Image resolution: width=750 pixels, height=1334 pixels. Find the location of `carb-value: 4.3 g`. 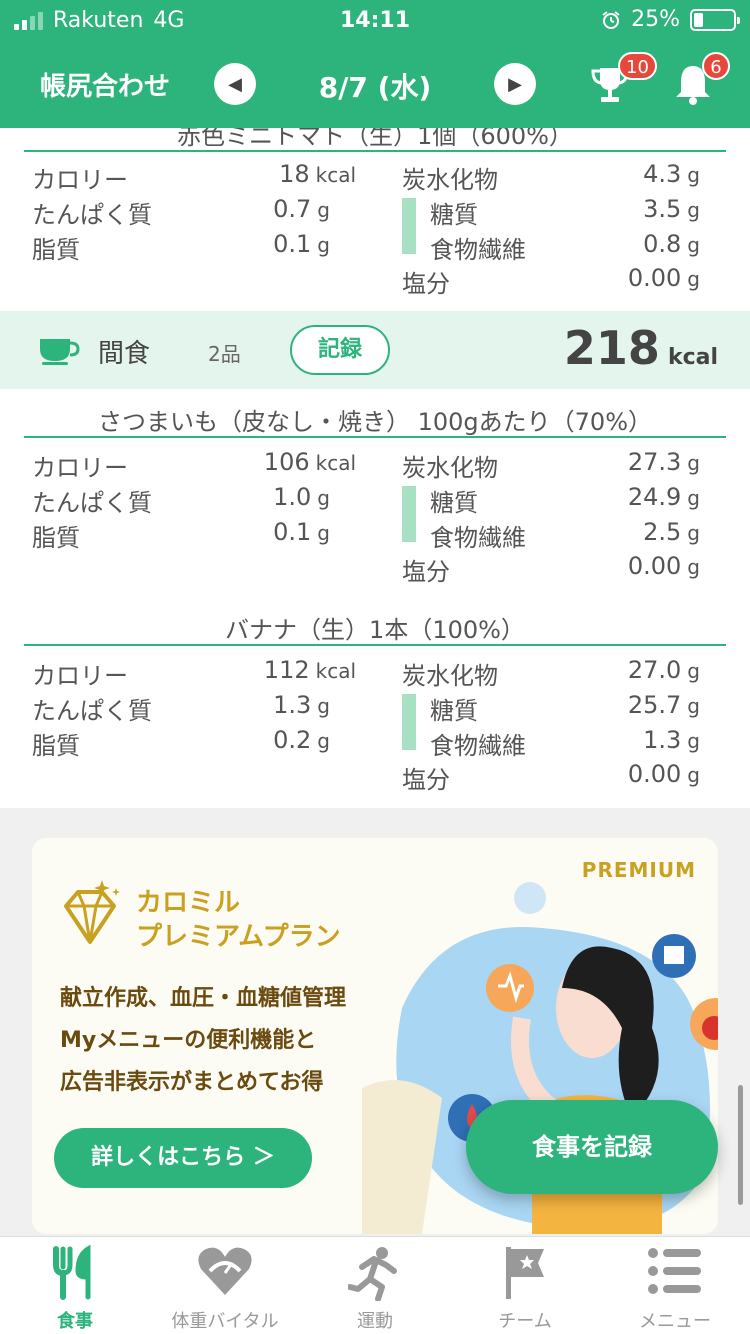

carb-value: 4.3 g is located at coordinates (671, 174).